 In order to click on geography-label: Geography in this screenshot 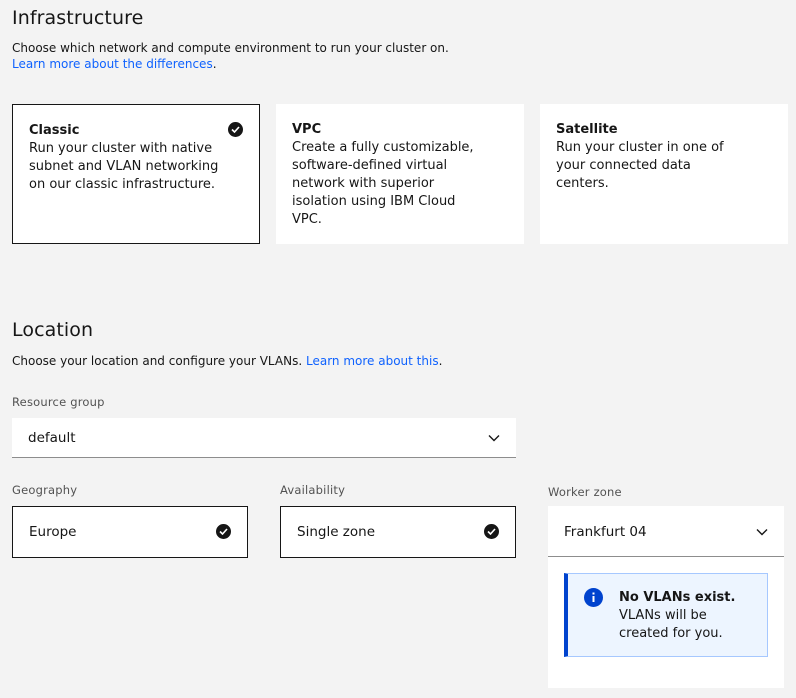, I will do `click(45, 490)`.